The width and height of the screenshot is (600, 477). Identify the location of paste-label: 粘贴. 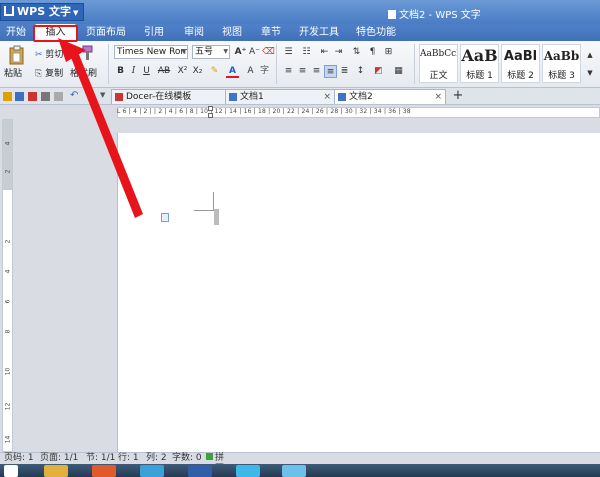
(13, 72).